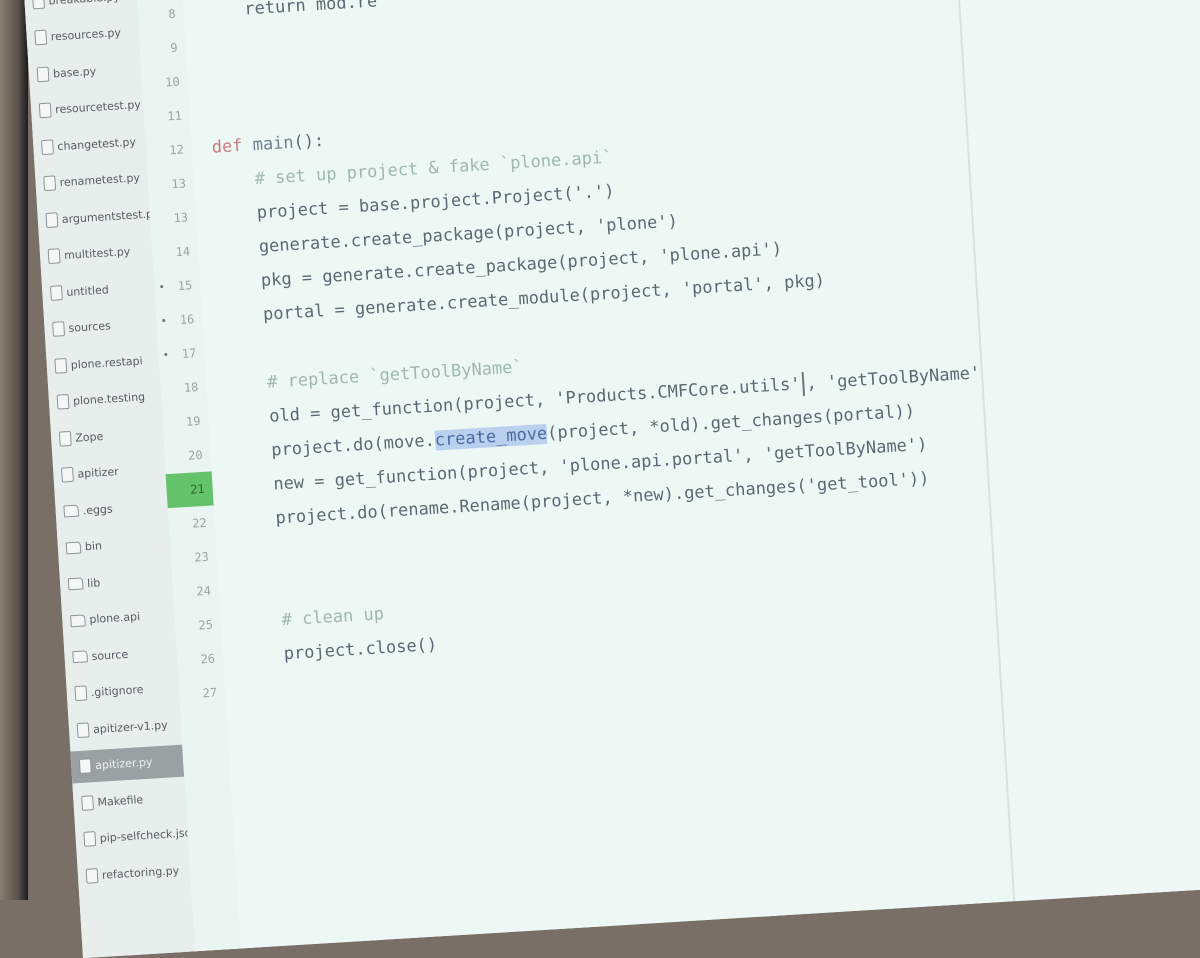 This screenshot has height=958, width=1200. What do you see at coordinates (114, 545) in the screenshot?
I see `sidebar-item: bin` at bounding box center [114, 545].